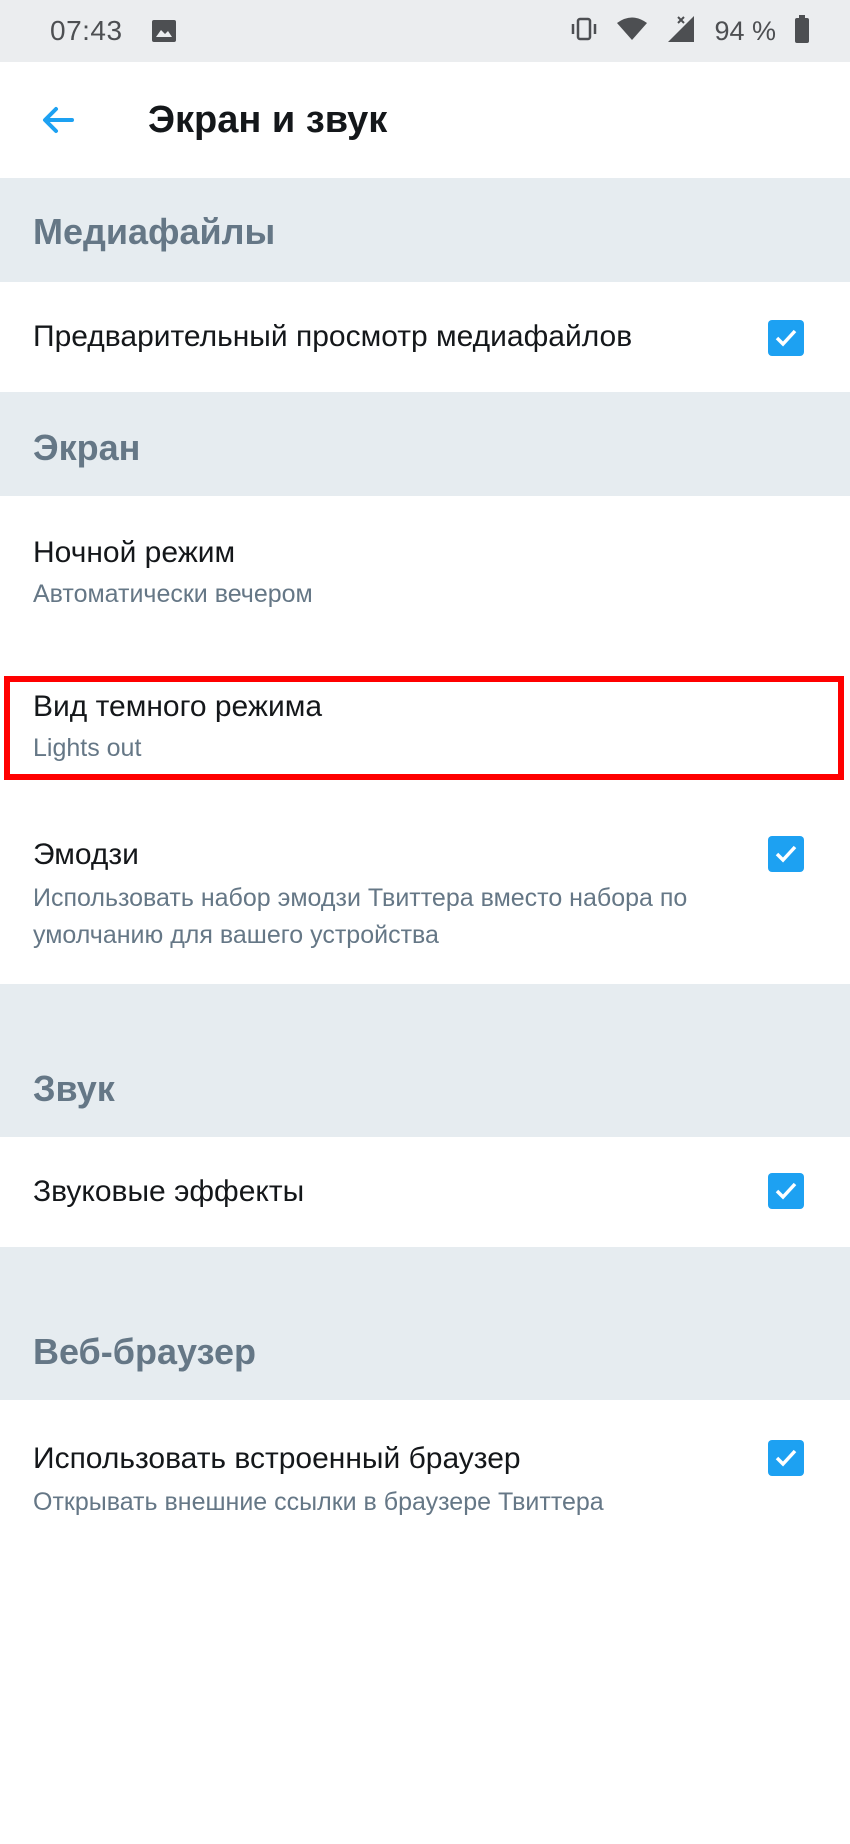 This screenshot has height=1844, width=850. Describe the element at coordinates (169, 1191) in the screenshot. I see `setting-title: Звуковые эффекты` at that location.